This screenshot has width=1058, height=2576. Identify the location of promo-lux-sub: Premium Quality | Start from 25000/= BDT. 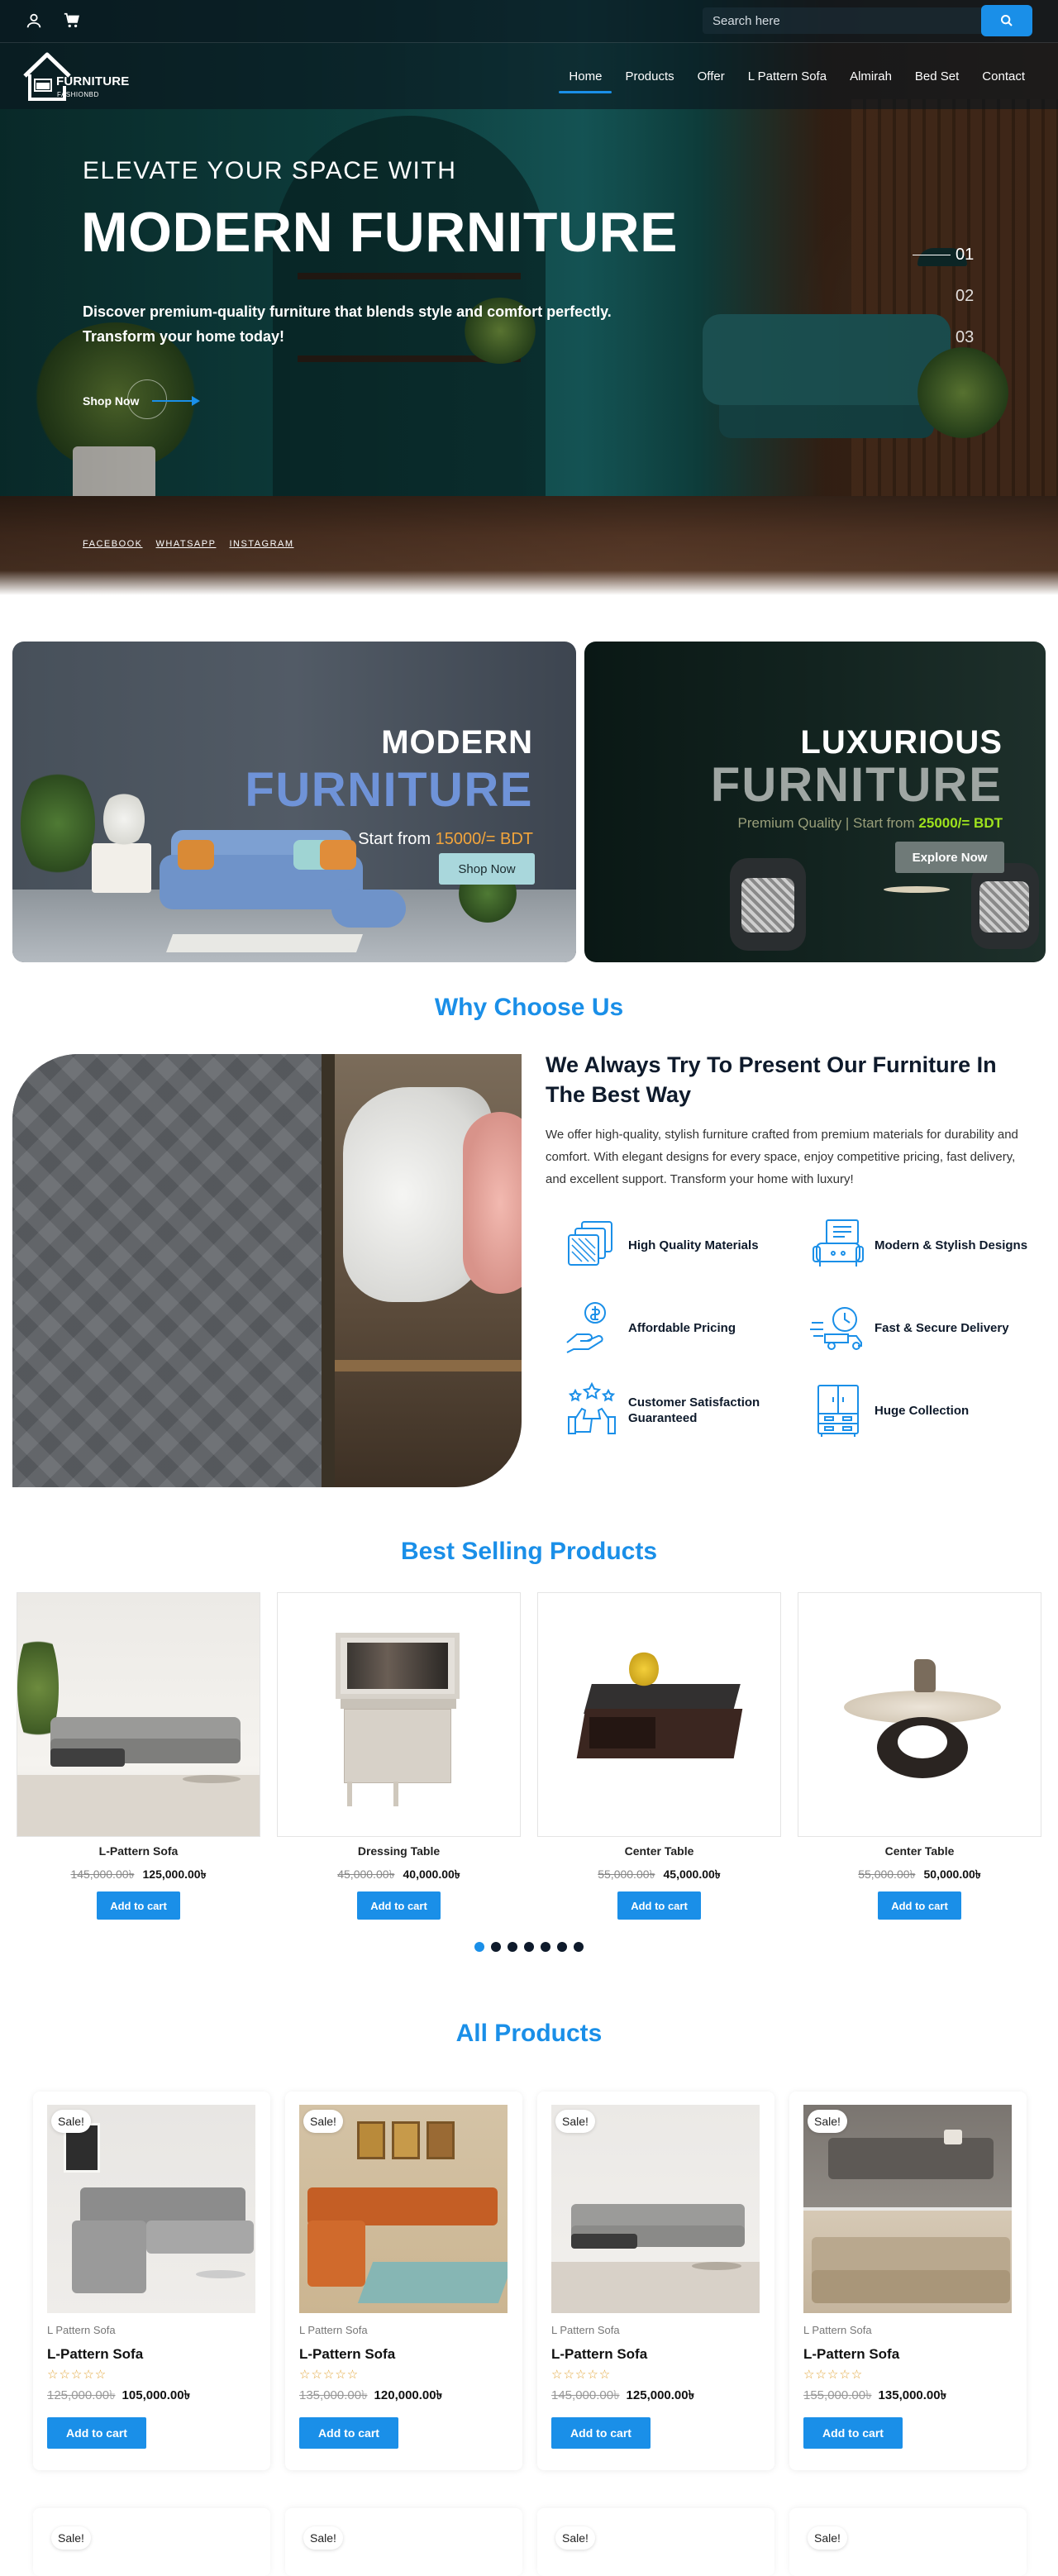
(870, 823).